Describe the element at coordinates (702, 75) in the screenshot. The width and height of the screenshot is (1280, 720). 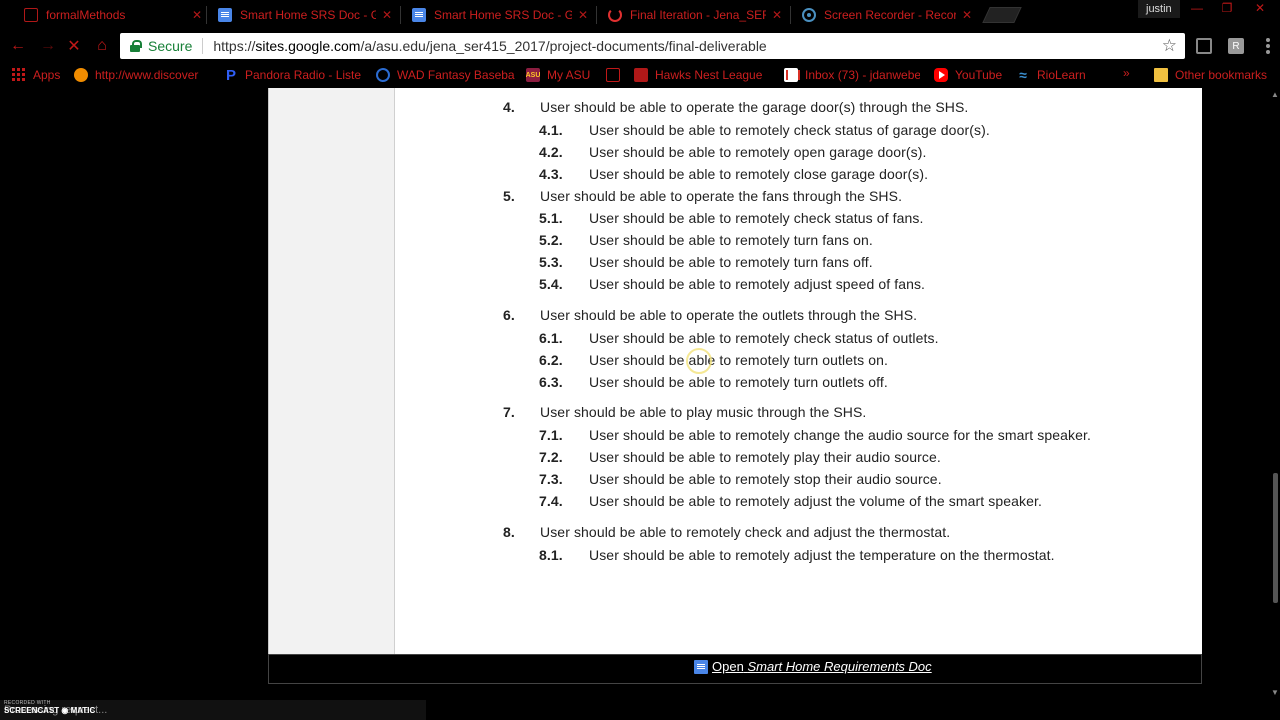
I see `bookmark-hawks-nest: Hawks Nest League` at that location.